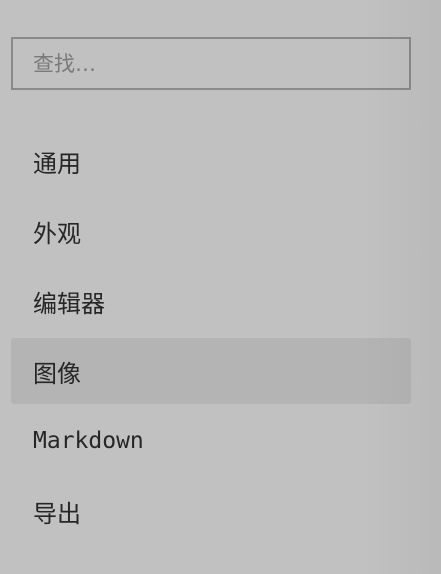  What do you see at coordinates (211, 161) in the screenshot?
I see `sidebar-item-general: 通用` at bounding box center [211, 161].